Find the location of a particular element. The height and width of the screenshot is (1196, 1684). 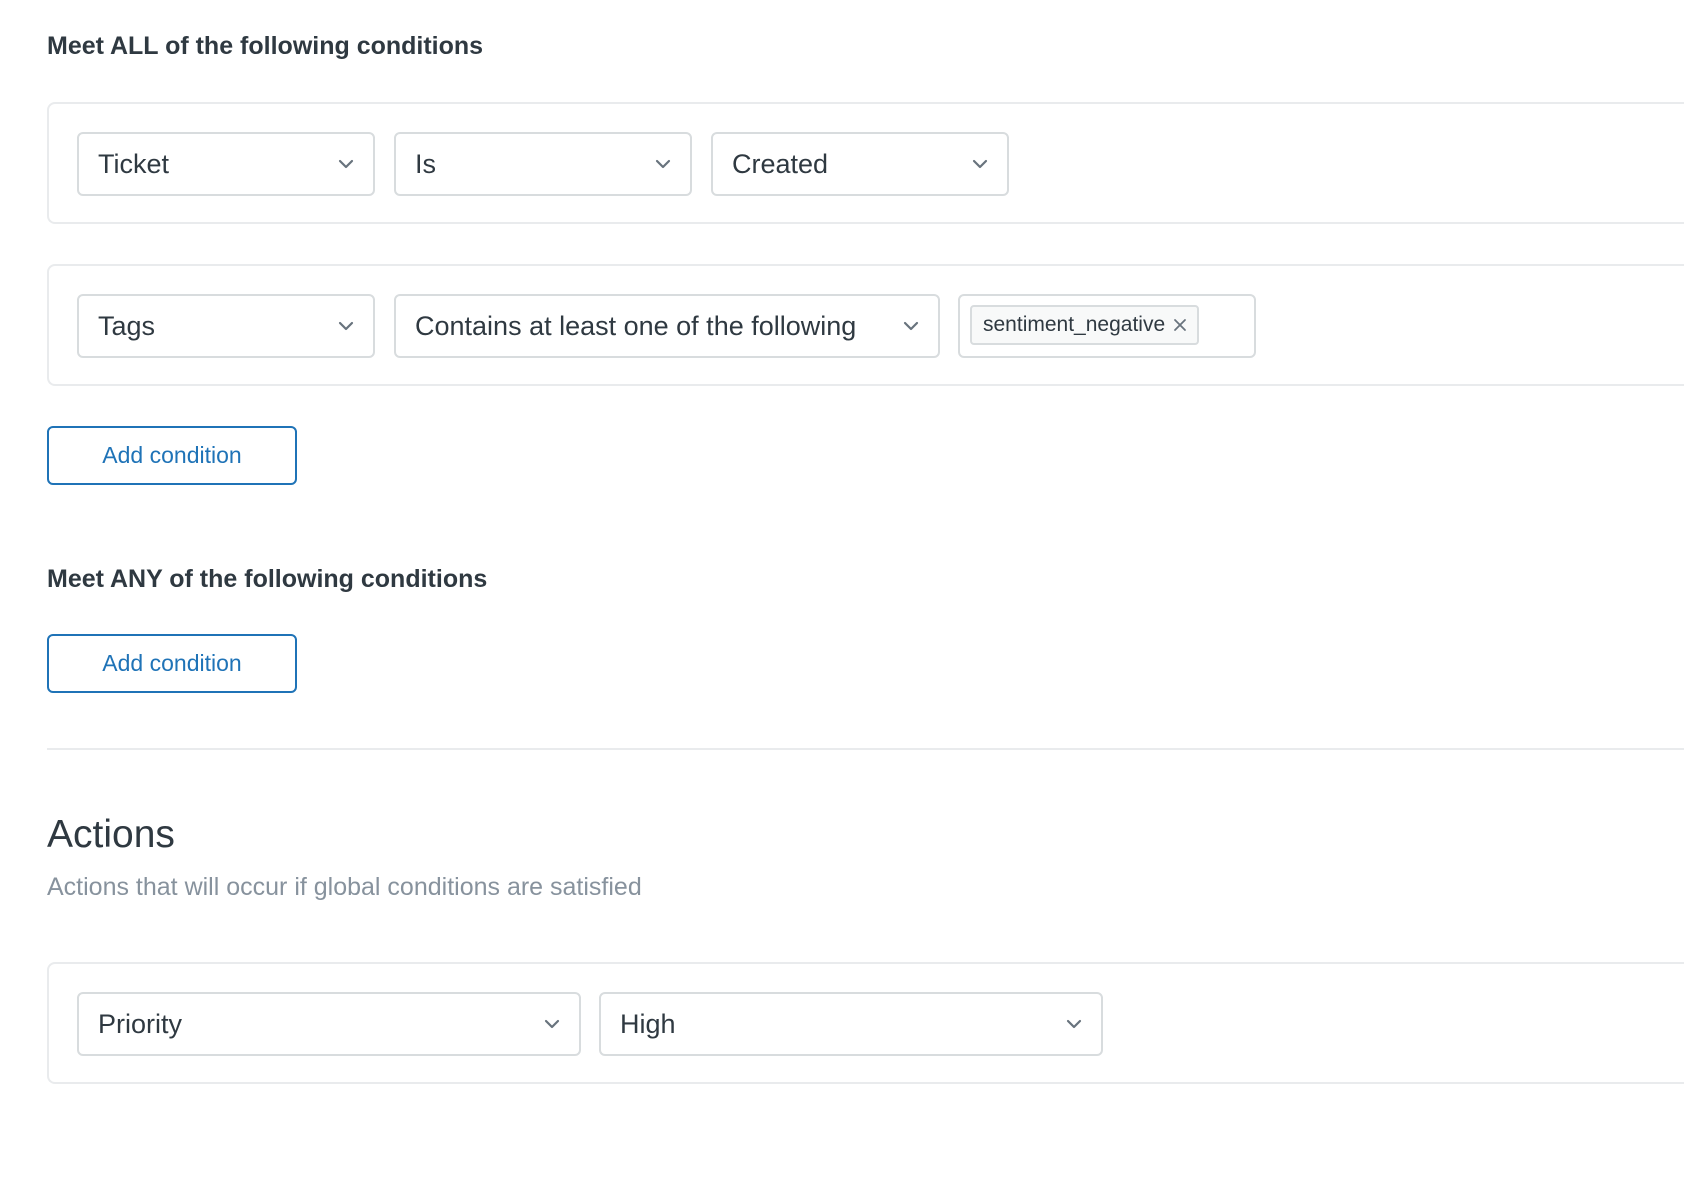

action-value-select: High is located at coordinates (851, 1024).